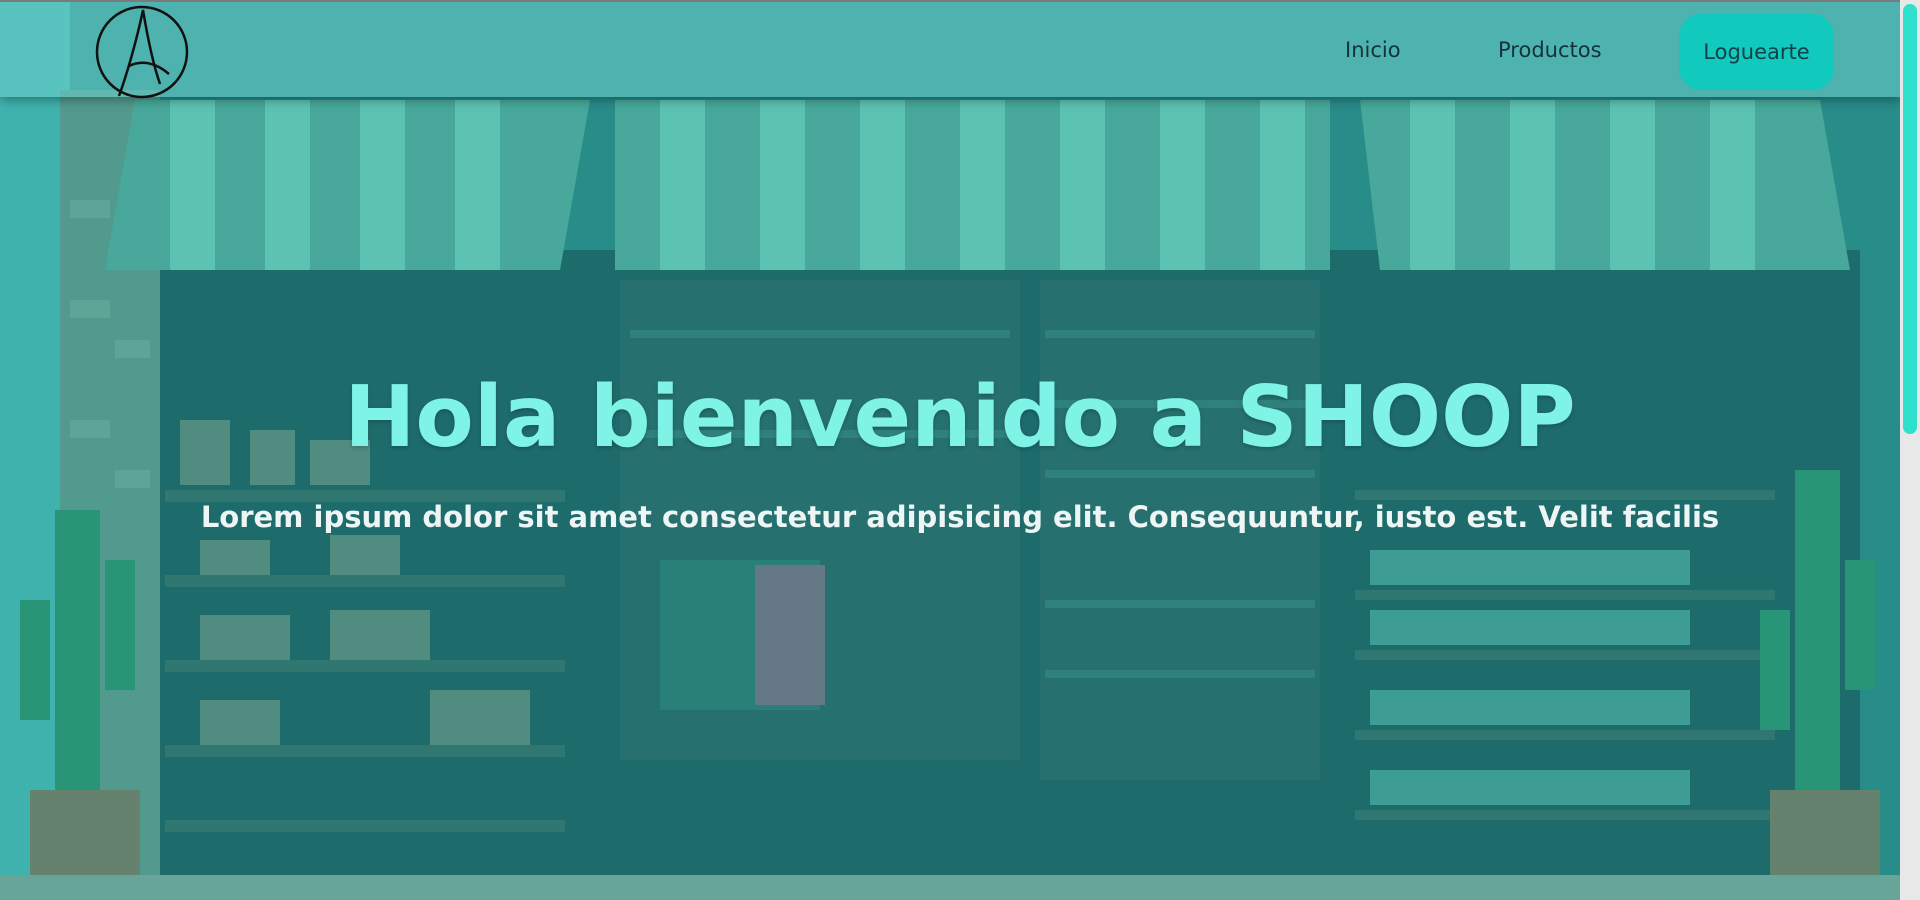 The width and height of the screenshot is (1920, 900). What do you see at coordinates (1550, 50) in the screenshot?
I see `nav-link-productos: Productos` at bounding box center [1550, 50].